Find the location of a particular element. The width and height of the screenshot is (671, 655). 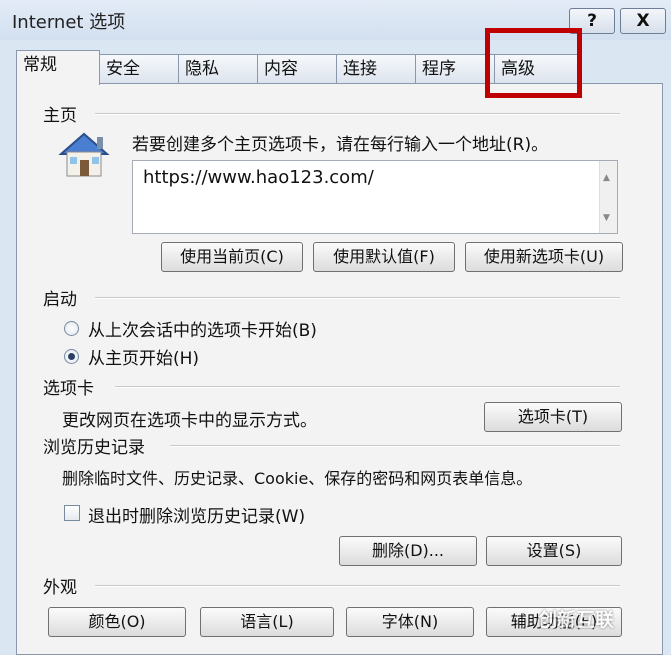

home-url-value: https://www.hao123.com/ is located at coordinates (258, 177).